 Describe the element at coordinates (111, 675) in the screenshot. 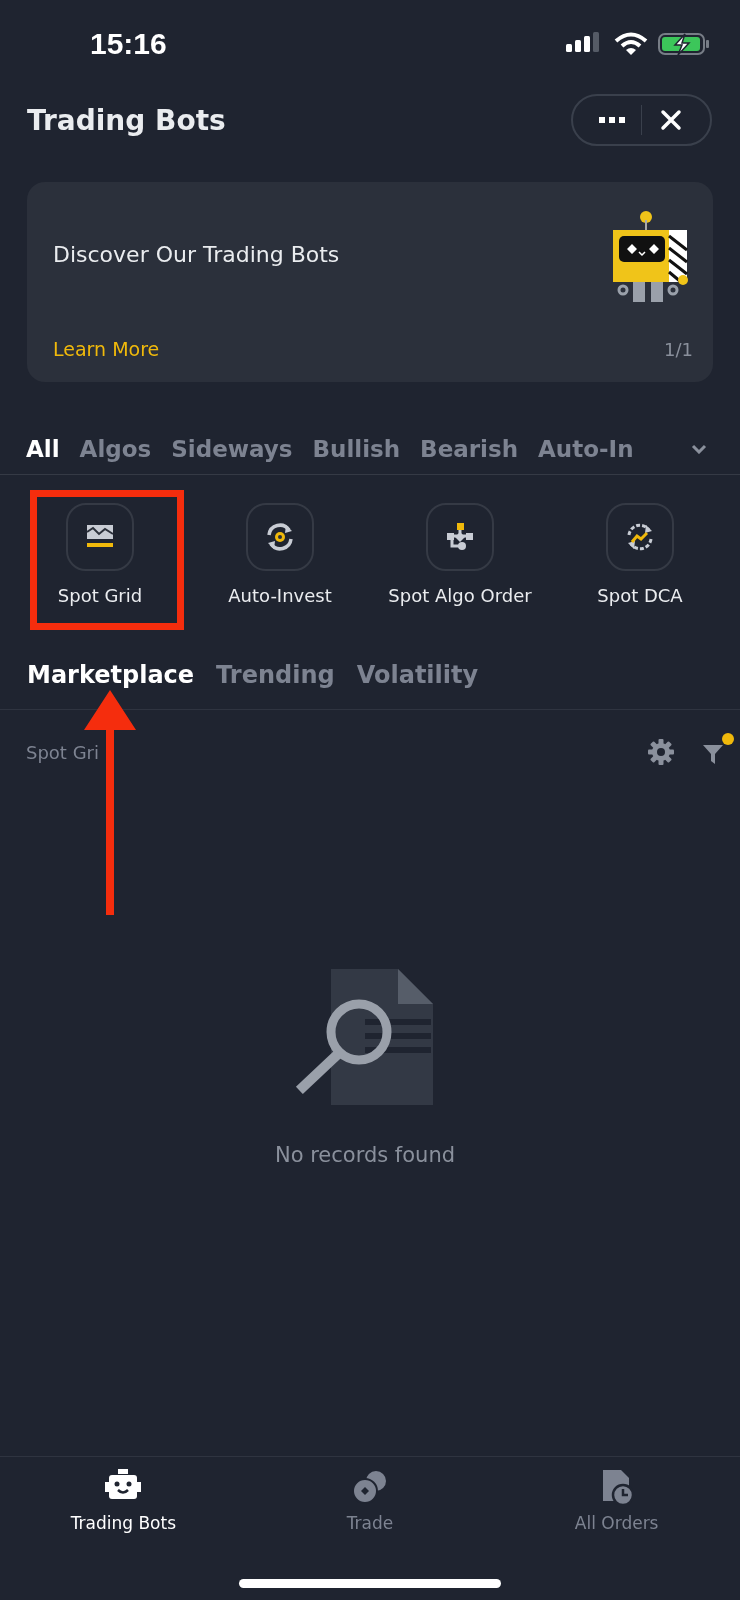

I see `market-tab: Marketplace` at that location.